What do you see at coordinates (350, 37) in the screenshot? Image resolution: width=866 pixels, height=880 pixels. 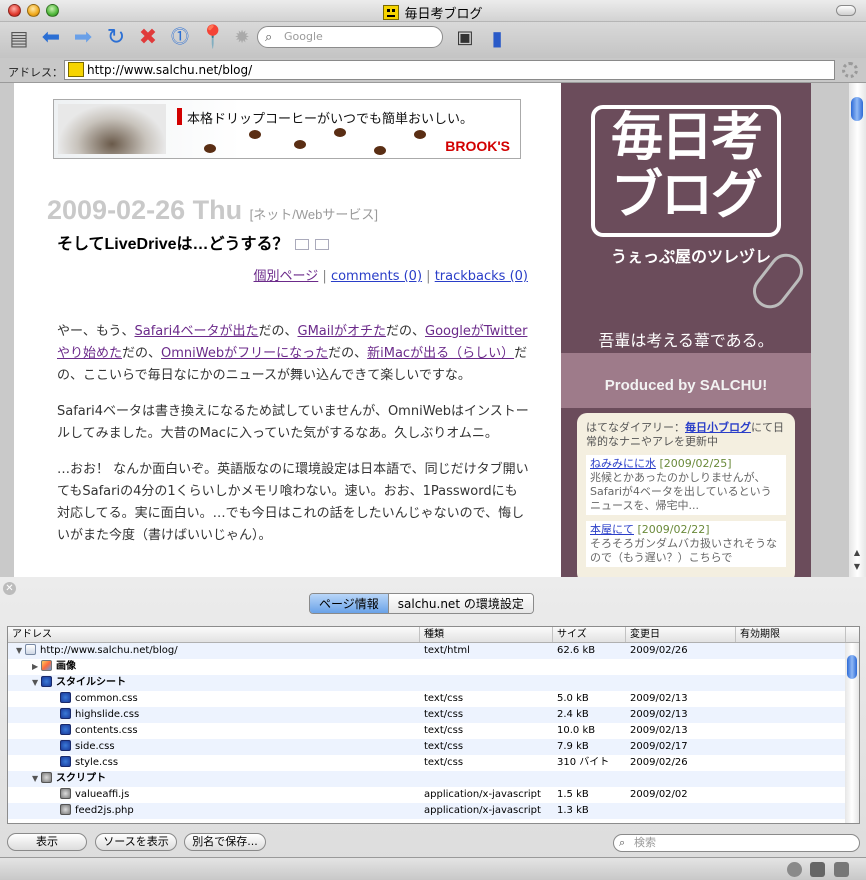 I see `google-search-input: ⌕ Google` at bounding box center [350, 37].